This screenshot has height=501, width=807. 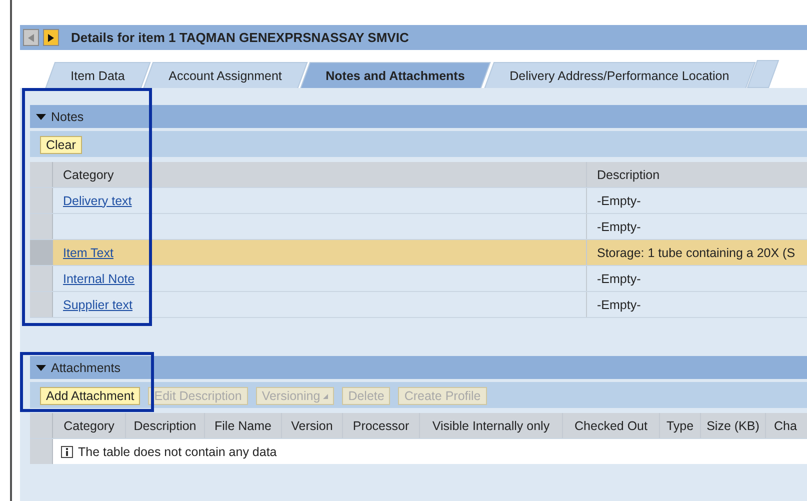 What do you see at coordinates (88, 253) in the screenshot?
I see `category-link: Item Text` at bounding box center [88, 253].